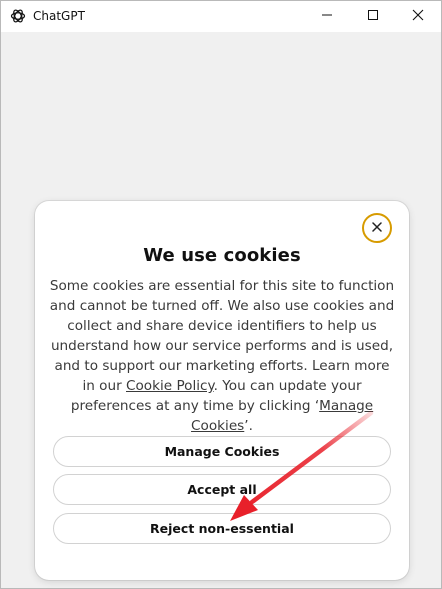 This screenshot has width=442, height=589. I want to click on window-close-button, so click(418, 16).